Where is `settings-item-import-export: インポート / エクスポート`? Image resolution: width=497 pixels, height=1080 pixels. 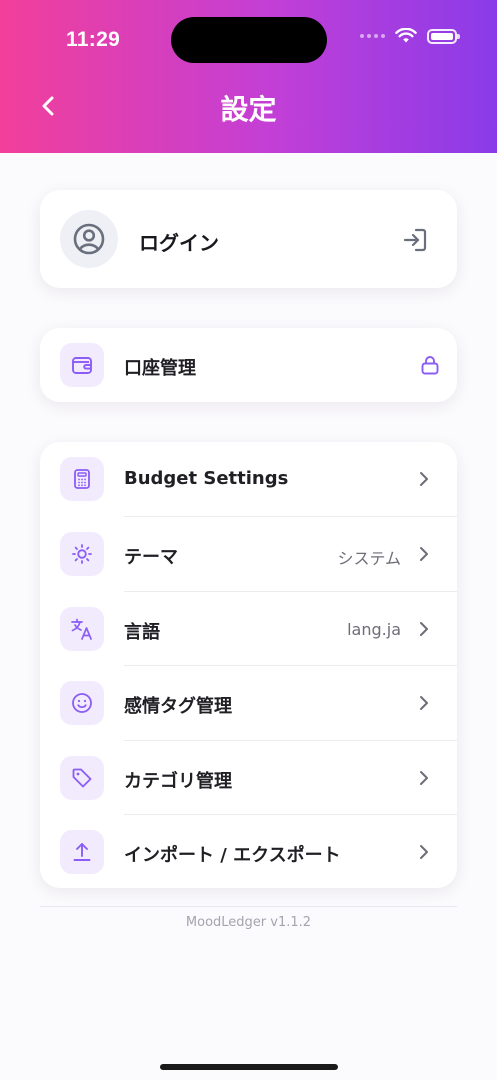 settings-item-import-export: インポート / エクスポート is located at coordinates (248, 852).